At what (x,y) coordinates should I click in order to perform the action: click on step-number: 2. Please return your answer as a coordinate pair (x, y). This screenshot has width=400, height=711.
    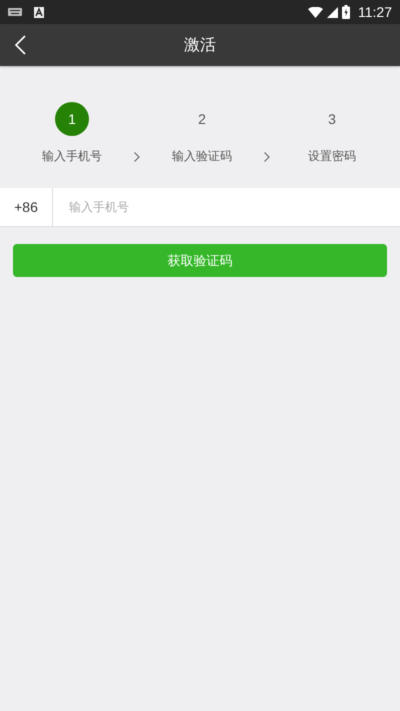
    Looking at the image, I should click on (202, 119).